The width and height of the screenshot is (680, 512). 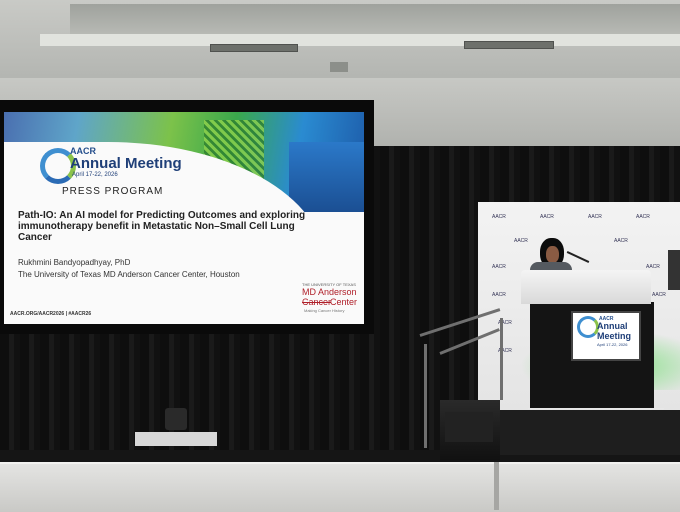 I want to click on wall-speaker, so click(x=339, y=67).